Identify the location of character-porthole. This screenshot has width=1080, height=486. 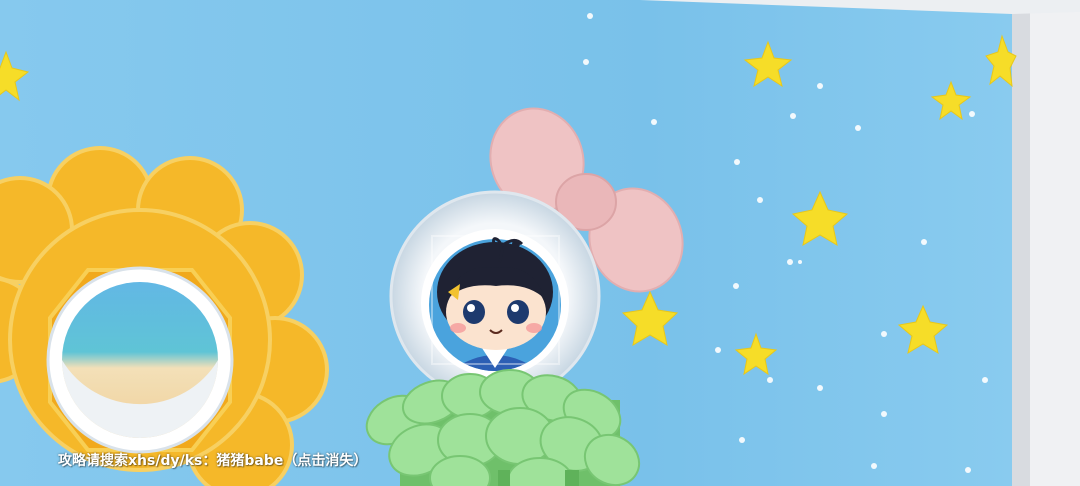
(495, 296).